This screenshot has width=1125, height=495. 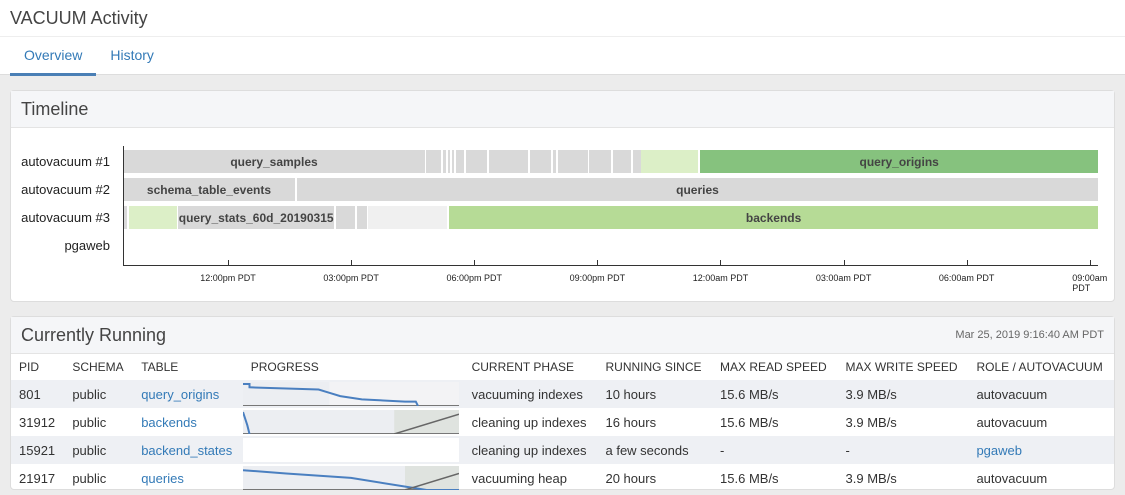 I want to click on timeline-segment: backends, so click(x=773, y=217).